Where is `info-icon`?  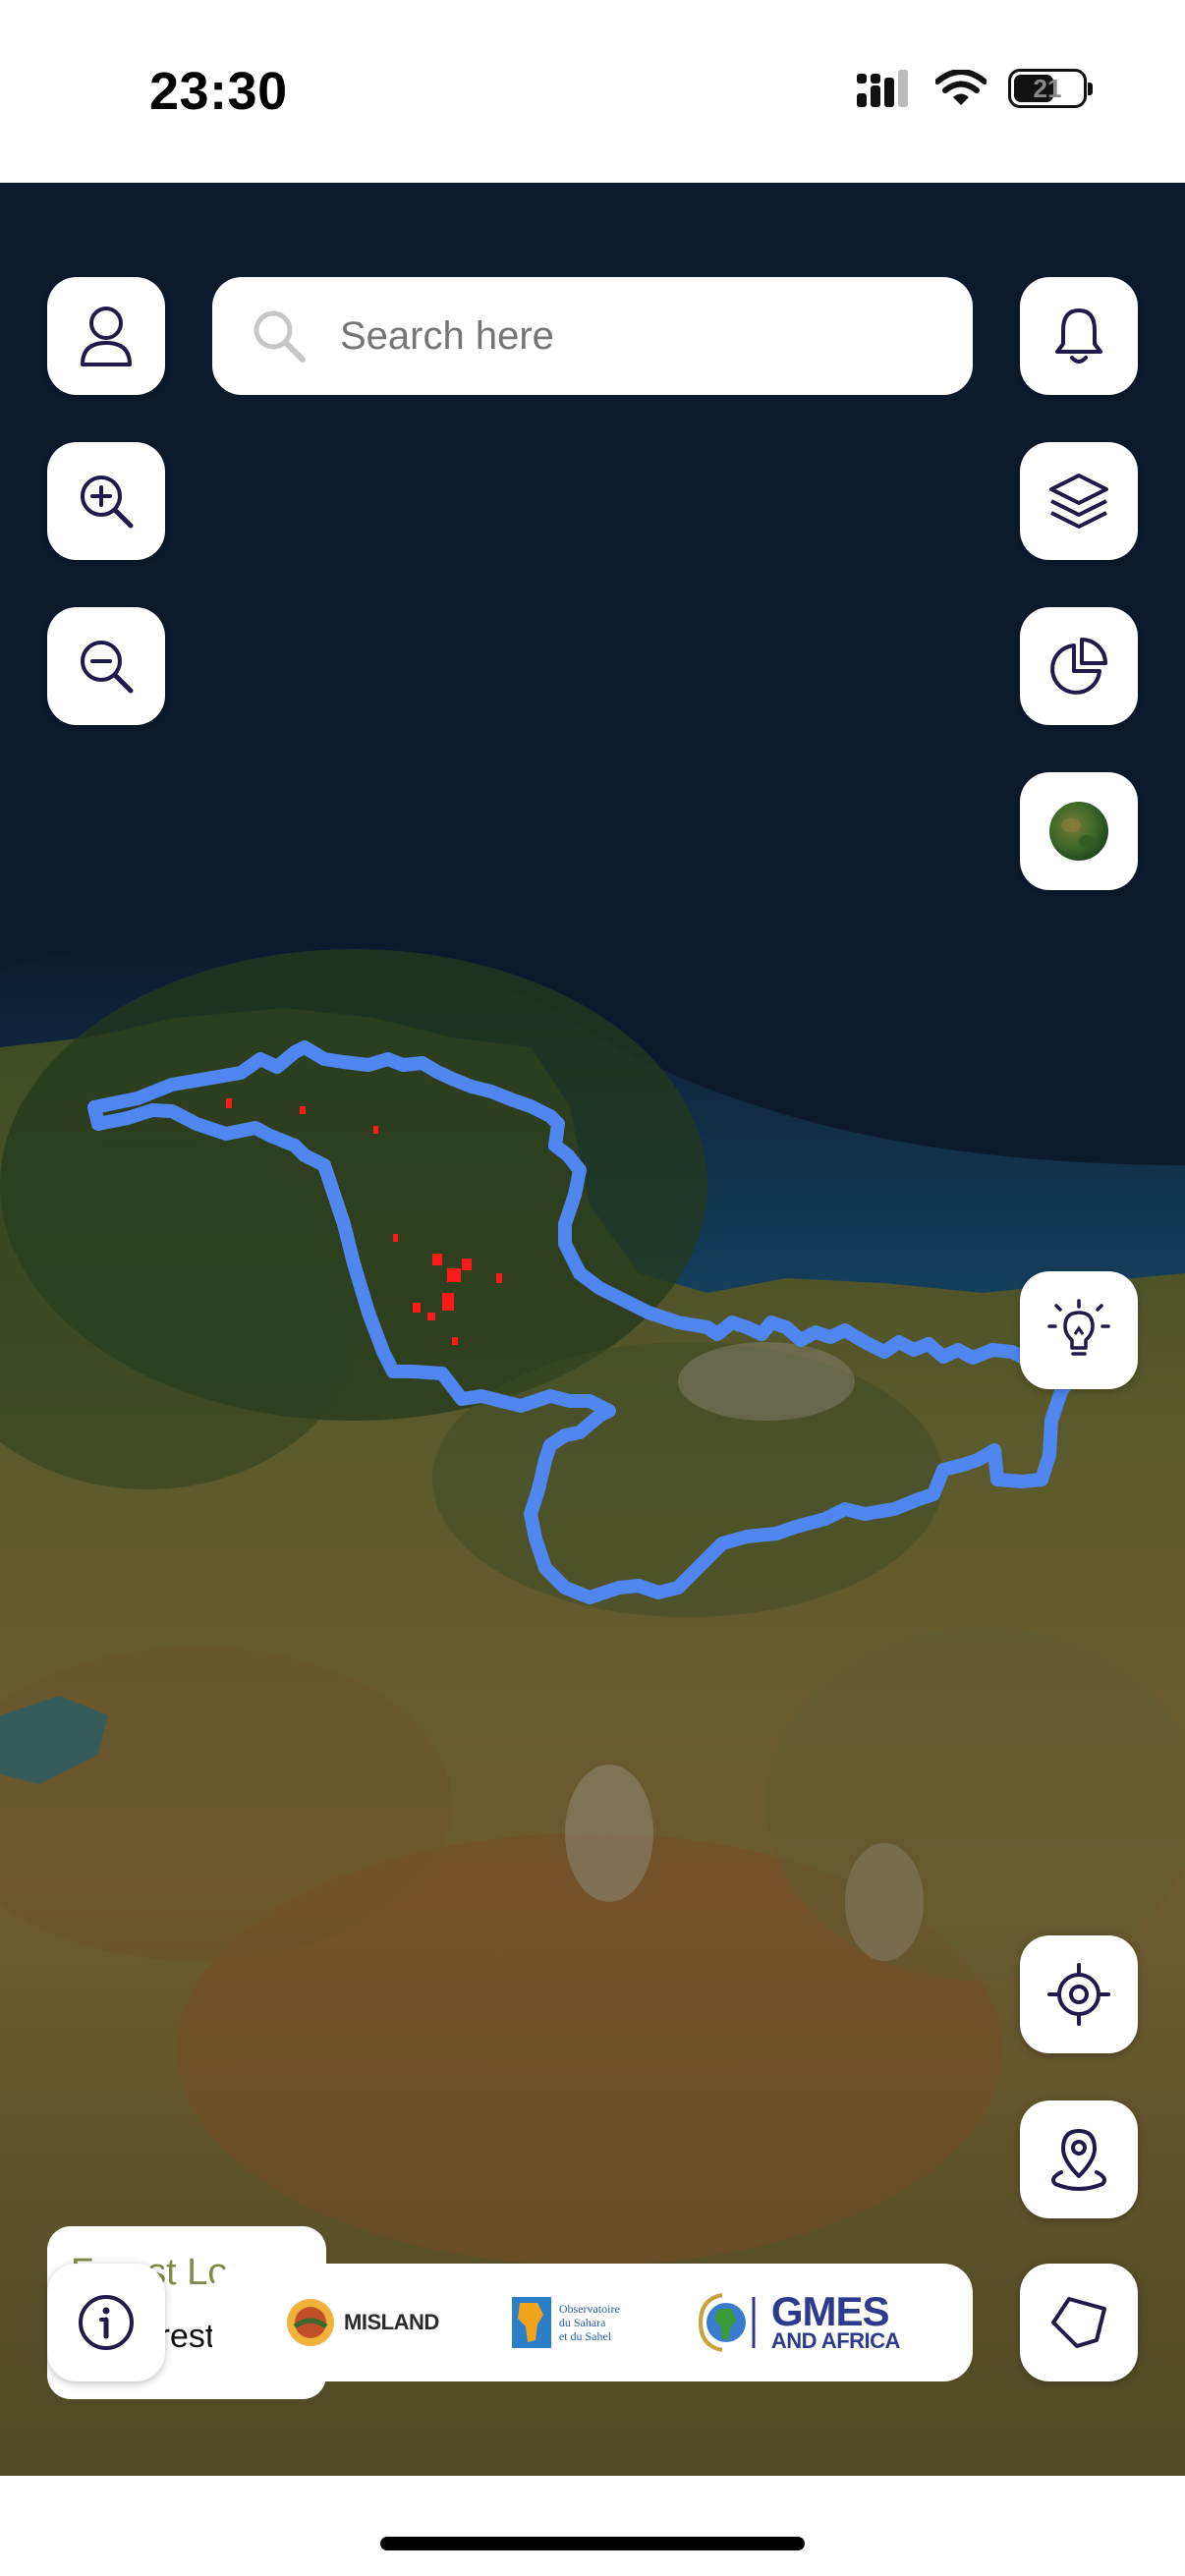 info-icon is located at coordinates (107, 2322).